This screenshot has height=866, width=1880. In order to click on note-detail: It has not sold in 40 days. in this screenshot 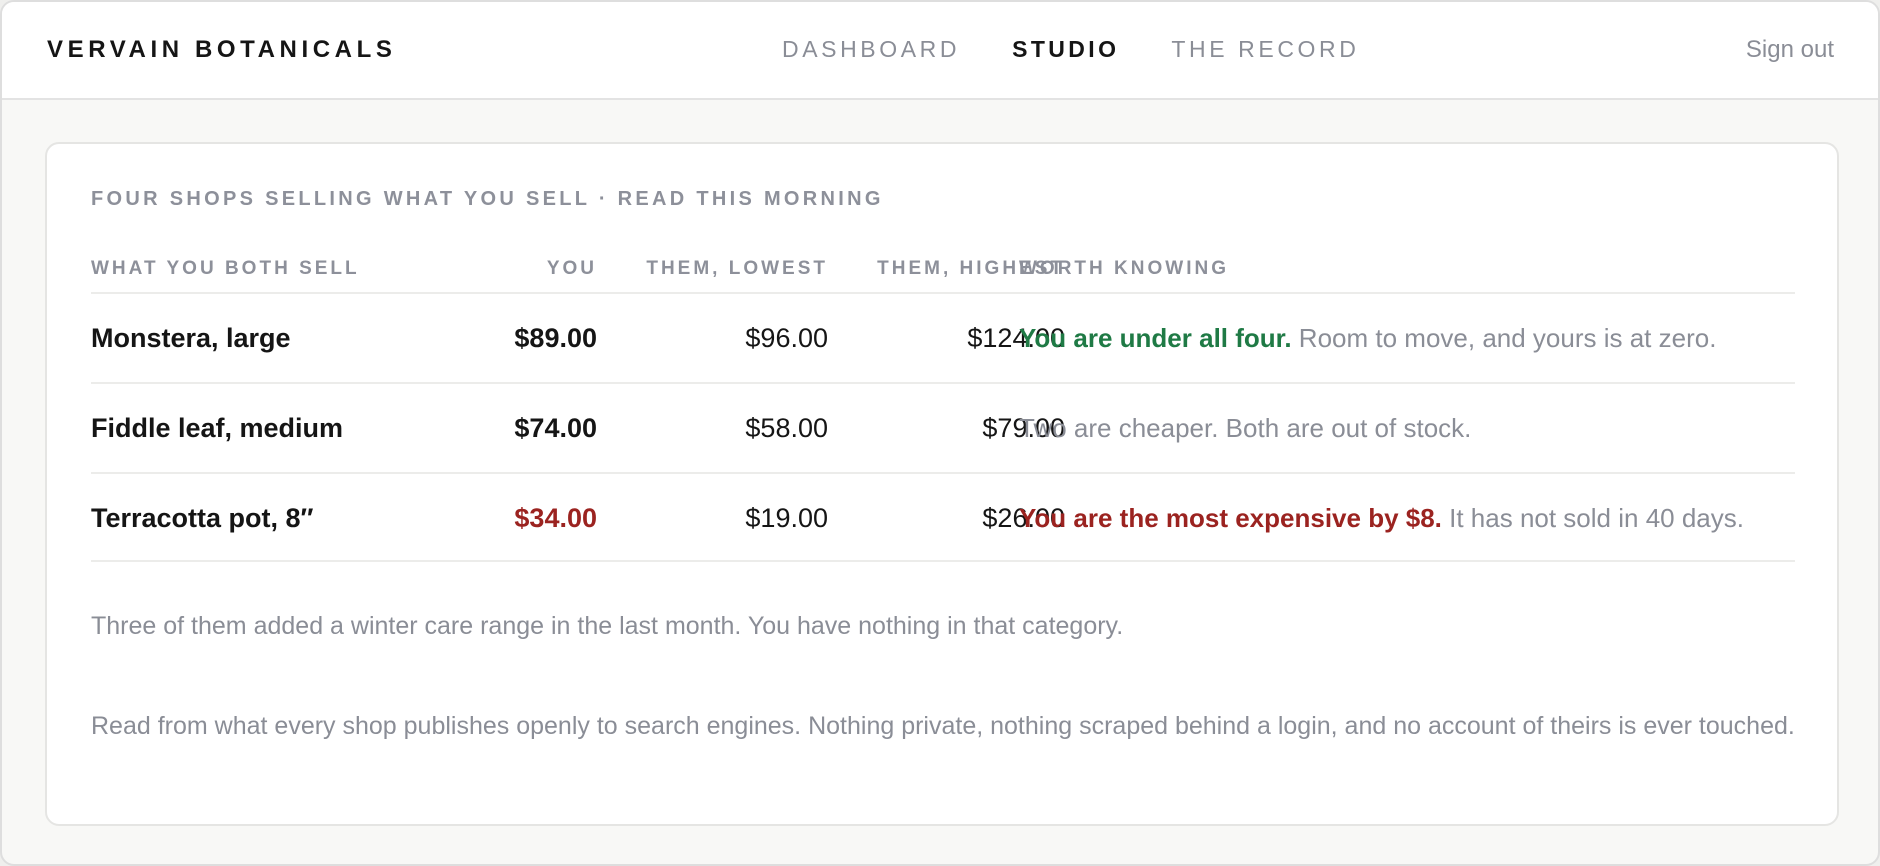, I will do `click(1592, 518)`.